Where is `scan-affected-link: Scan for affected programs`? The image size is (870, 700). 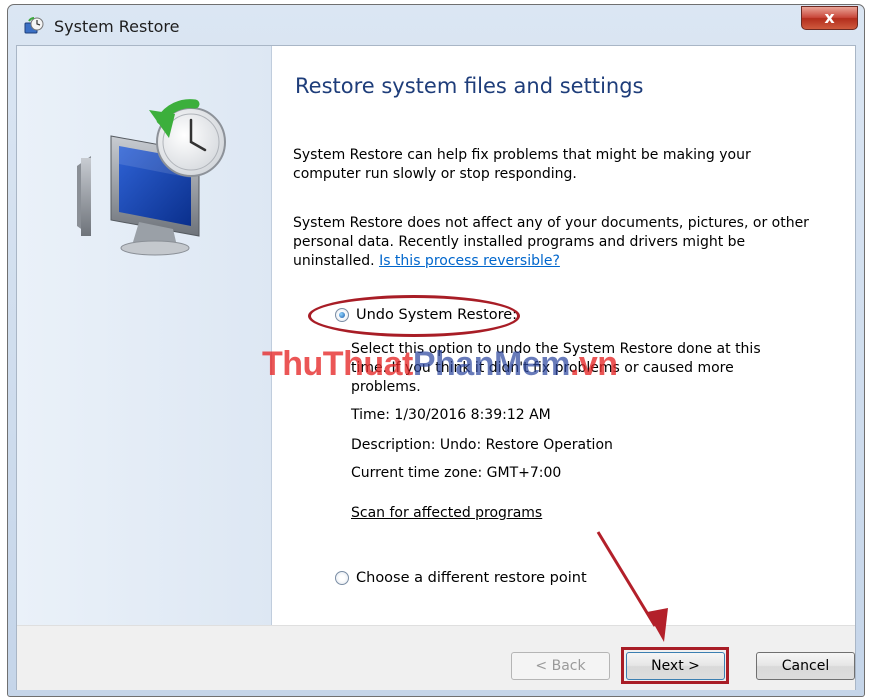 scan-affected-link: Scan for affected programs is located at coordinates (446, 513).